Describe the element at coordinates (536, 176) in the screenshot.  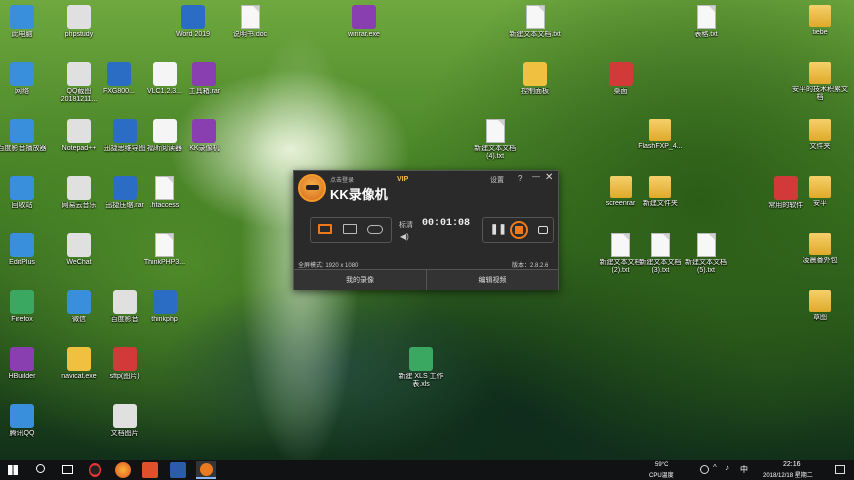
I see `minimize-button: —` at that location.